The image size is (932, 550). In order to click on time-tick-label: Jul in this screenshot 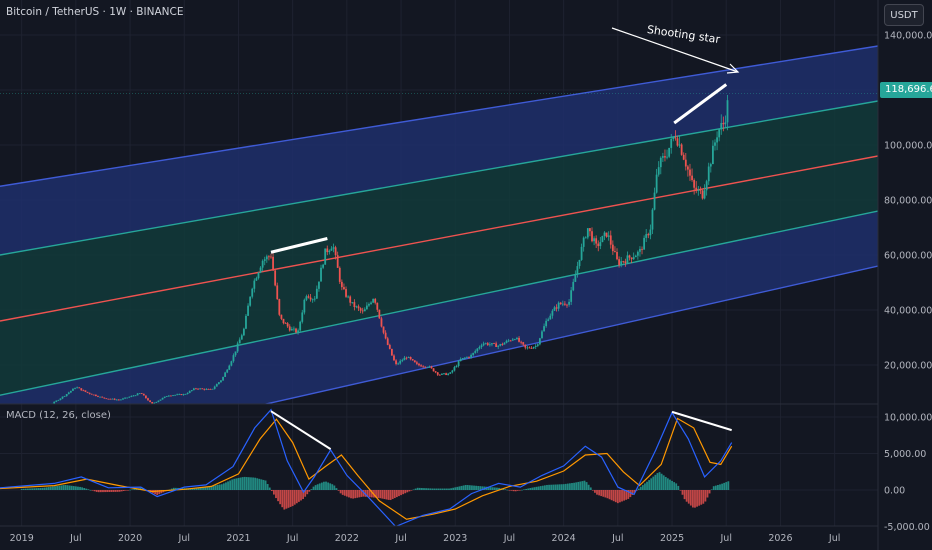, I will do `click(726, 538)`.